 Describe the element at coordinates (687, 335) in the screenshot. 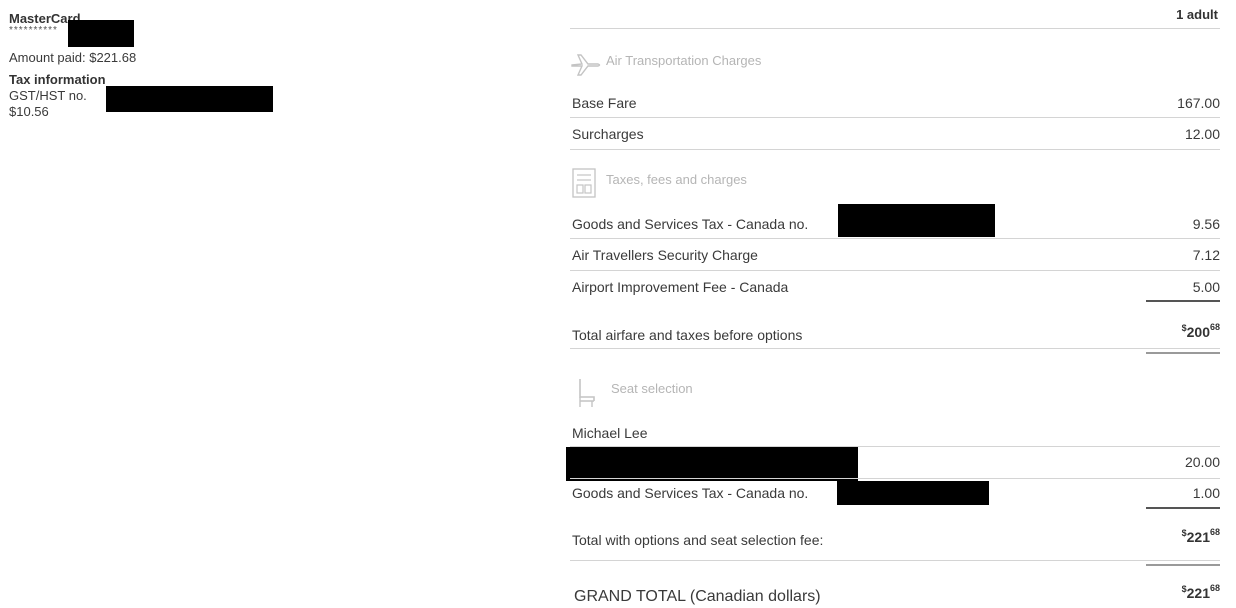

I see `subtotal-label: Total airfare and taxes before options` at that location.